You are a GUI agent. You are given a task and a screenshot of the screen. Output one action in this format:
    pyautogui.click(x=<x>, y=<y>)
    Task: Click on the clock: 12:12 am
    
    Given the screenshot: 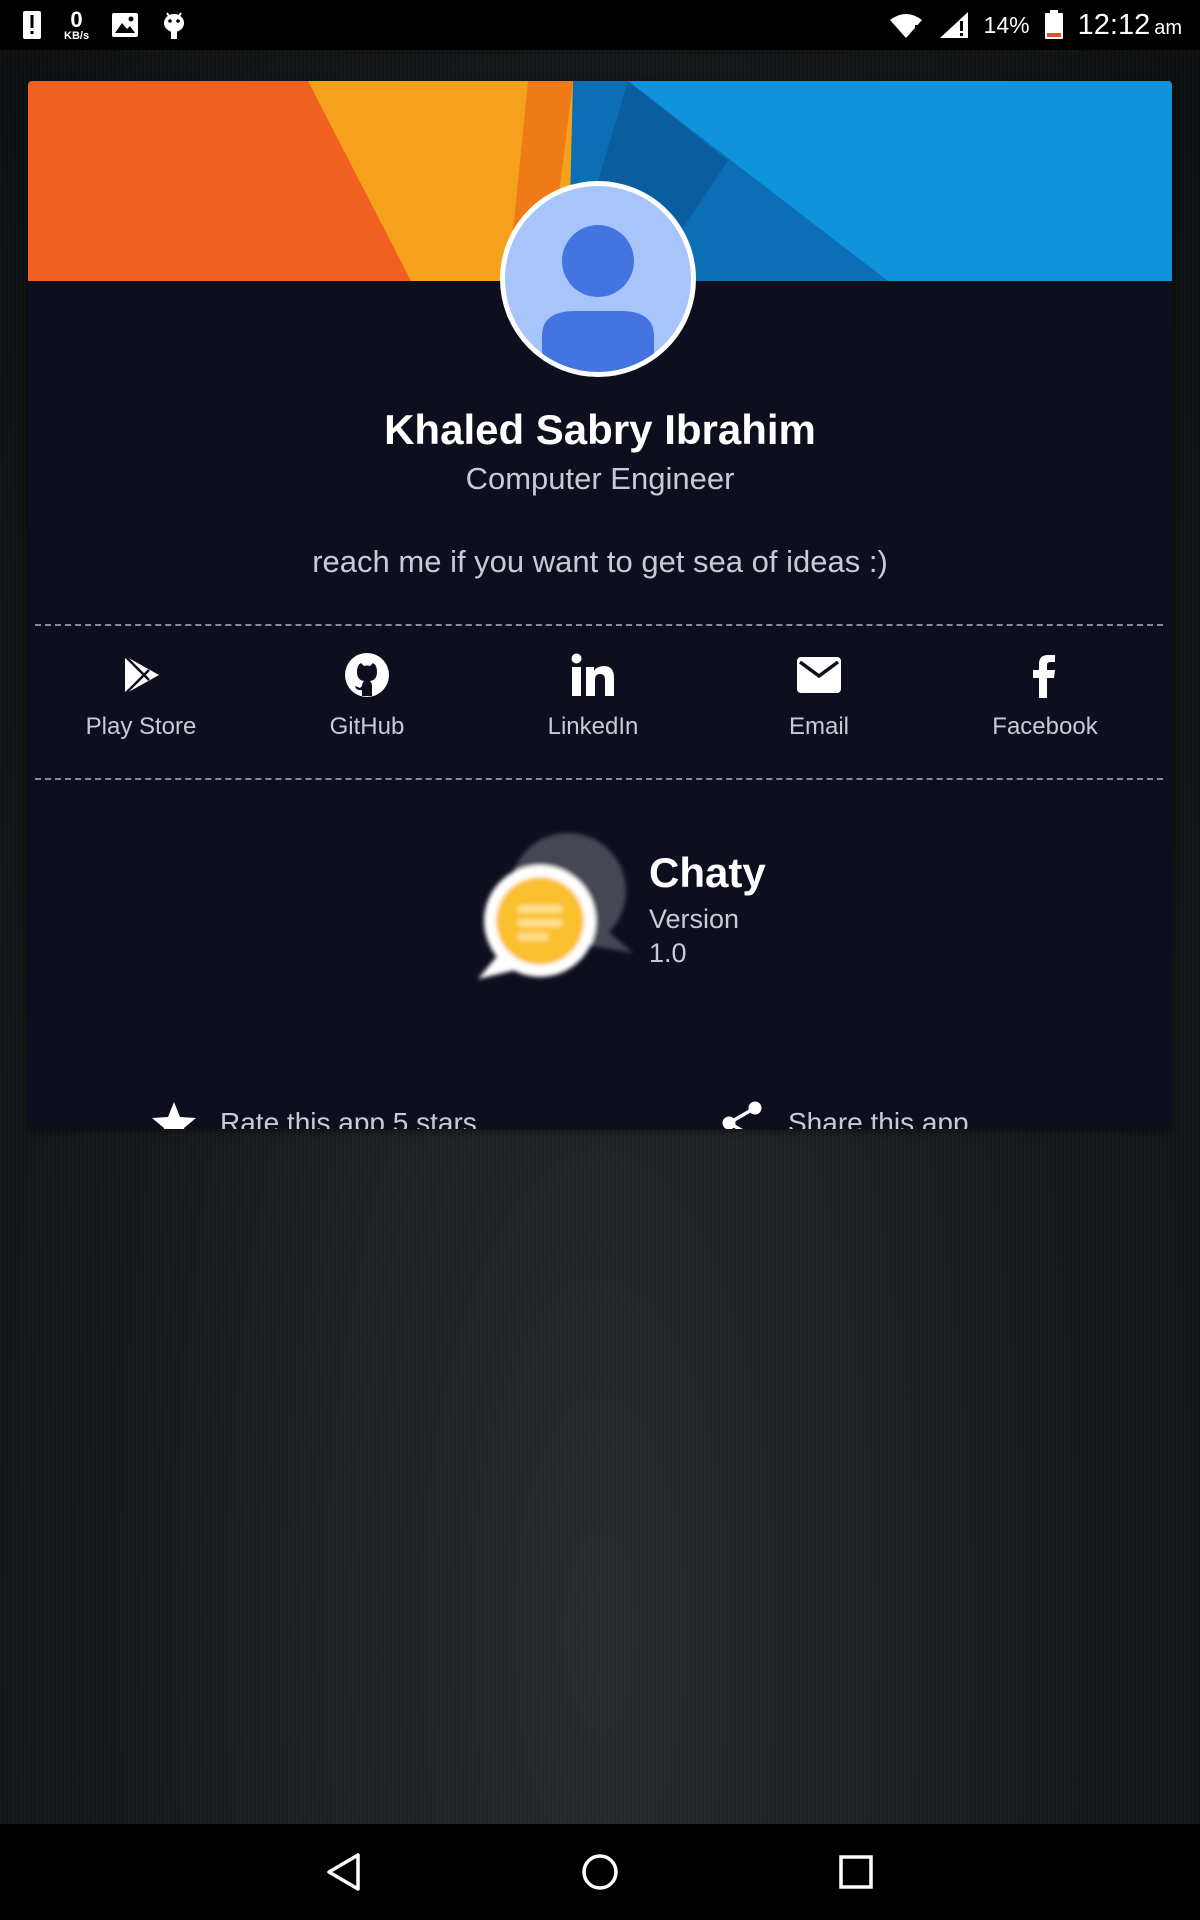 What is the action you would take?
    pyautogui.click(x=1129, y=24)
    